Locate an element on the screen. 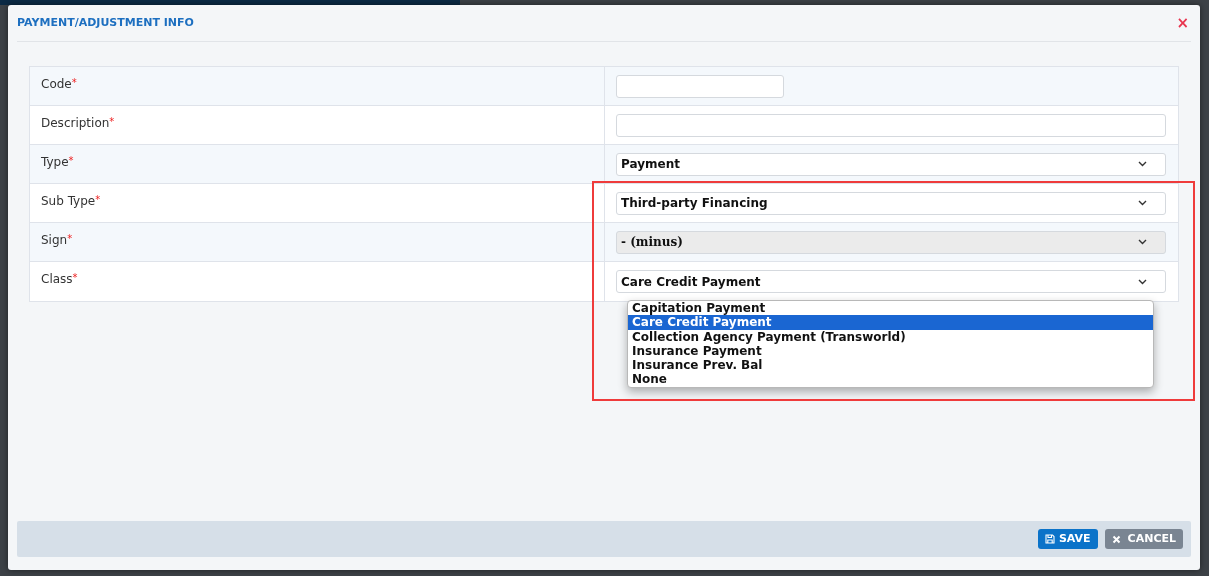 This screenshot has height=576, width=1209. dropdown-option: Collection Agency Payment (Transworld) is located at coordinates (890, 336).